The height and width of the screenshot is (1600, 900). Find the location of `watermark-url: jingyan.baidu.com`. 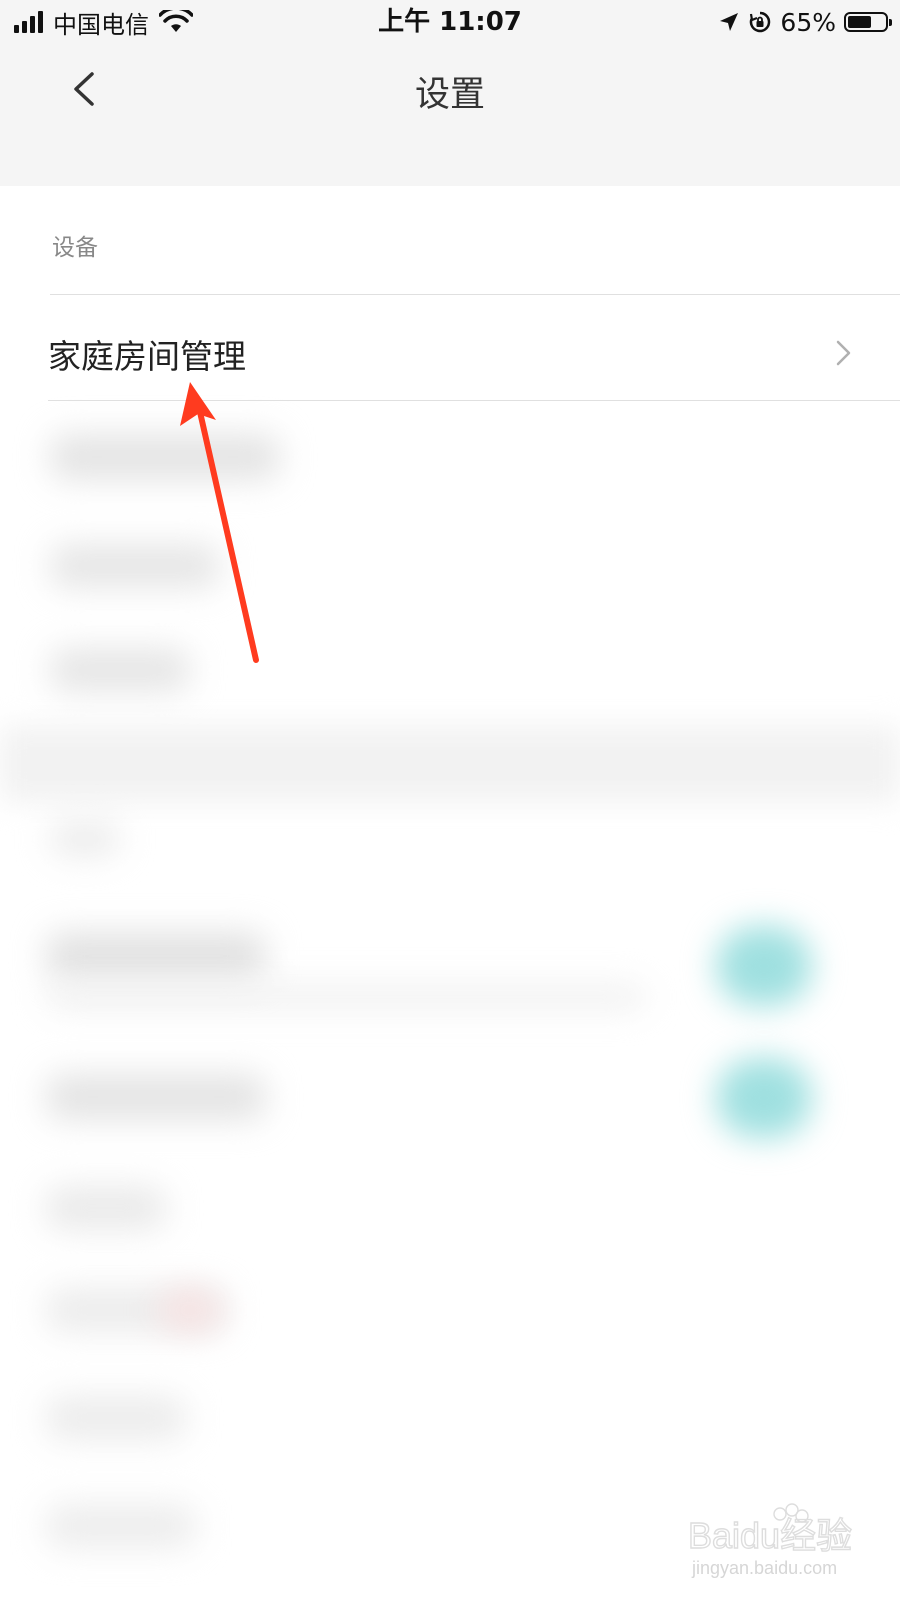

watermark-url: jingyan.baidu.com is located at coordinates (765, 1568).